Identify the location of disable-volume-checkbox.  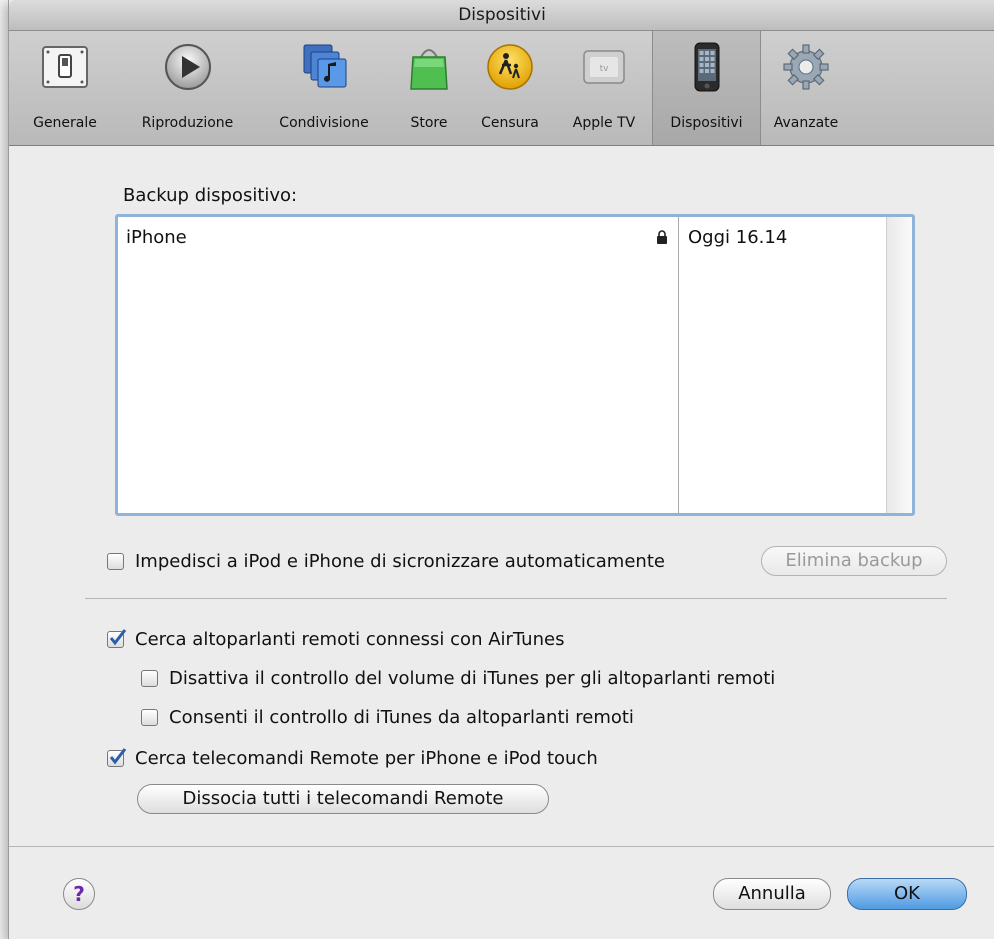
(149, 678).